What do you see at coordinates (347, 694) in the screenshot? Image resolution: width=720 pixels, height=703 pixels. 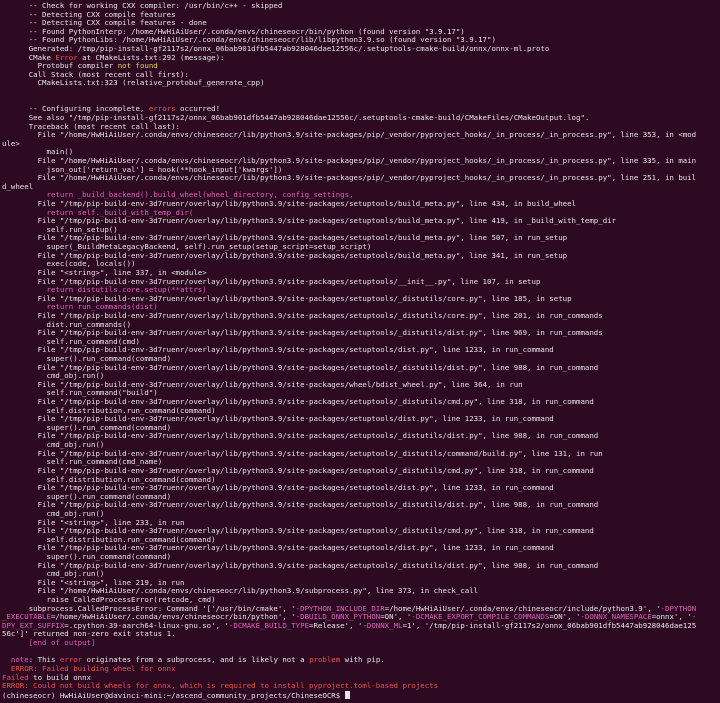 I see `text-cursor` at bounding box center [347, 694].